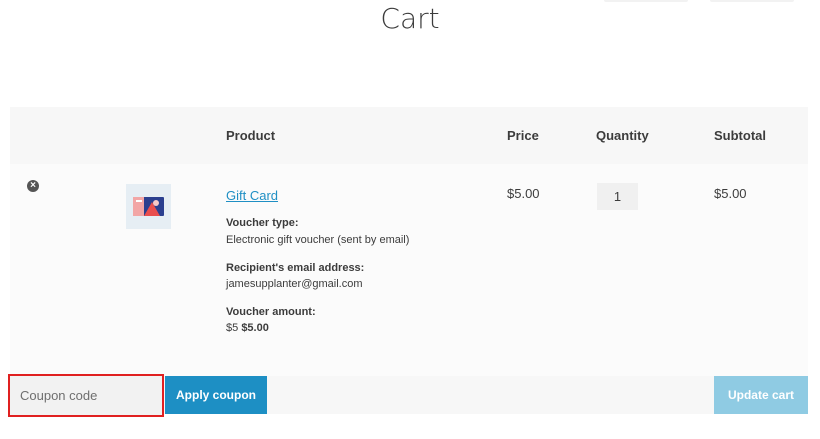 The height and width of the screenshot is (439, 820). What do you see at coordinates (295, 268) in the screenshot?
I see `recipient-label: Recipient's email address:` at bounding box center [295, 268].